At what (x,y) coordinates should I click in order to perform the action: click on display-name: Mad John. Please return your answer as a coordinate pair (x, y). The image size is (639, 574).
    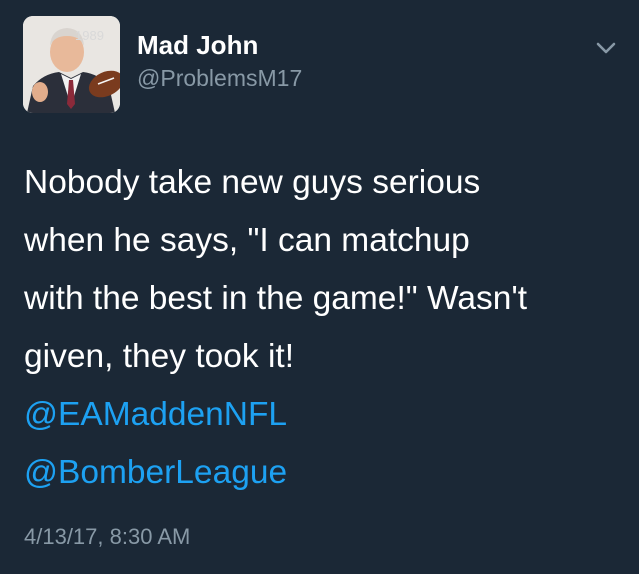
    Looking at the image, I should click on (197, 45).